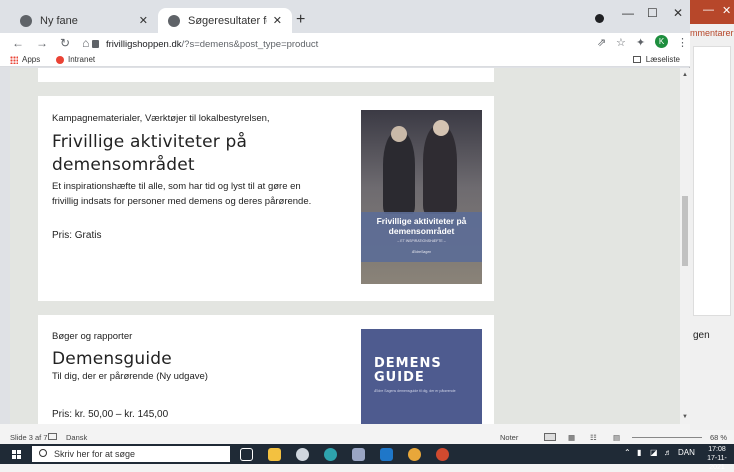  I want to click on tab-search-results: Søgeresultater for "demens" – Fr ✕, so click(225, 20).